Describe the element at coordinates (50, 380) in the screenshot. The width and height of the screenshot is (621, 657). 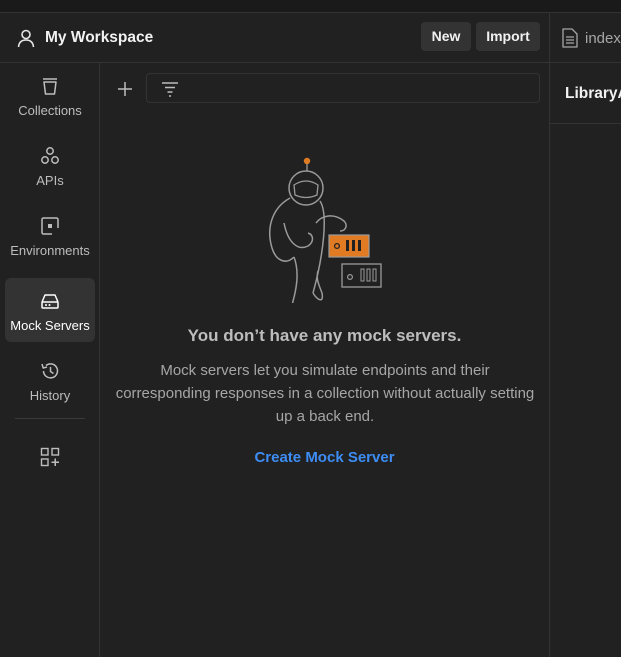
I see `sidebar-item-history: History` at that location.